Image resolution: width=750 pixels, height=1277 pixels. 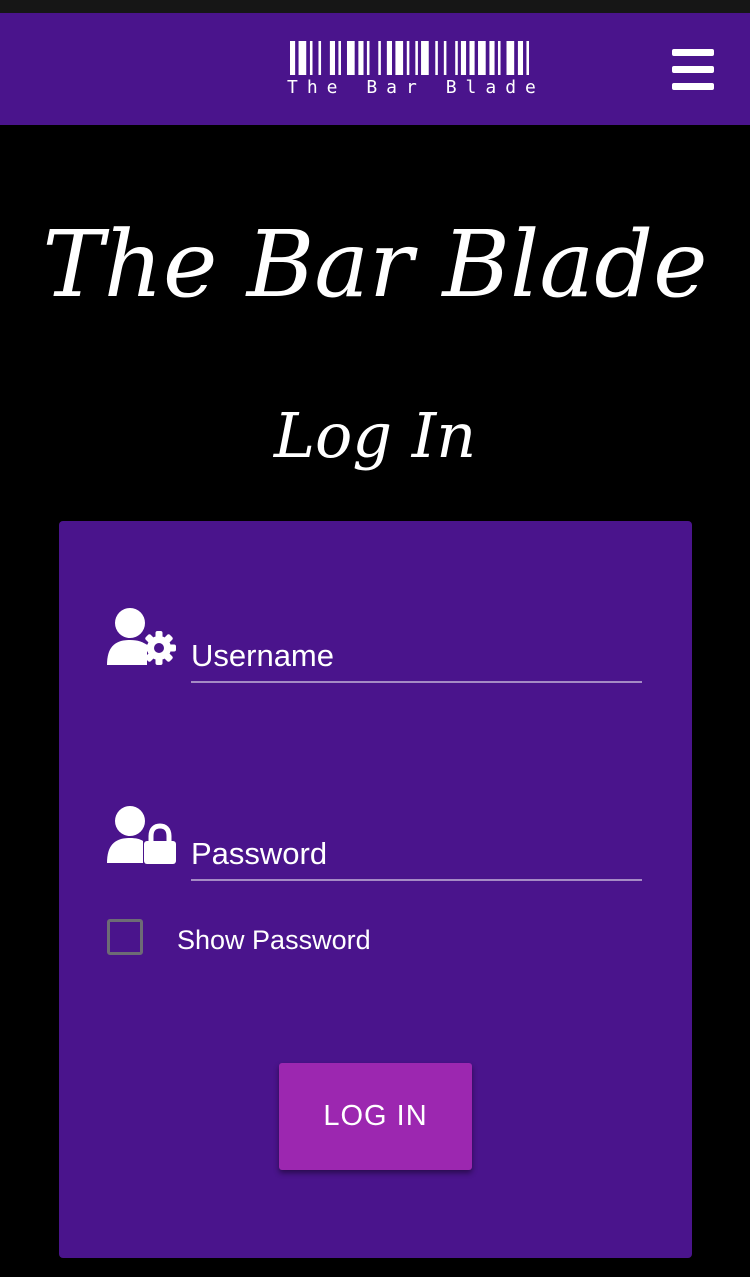 I want to click on barcode-logo: The Bar Blade, so click(x=413, y=69).